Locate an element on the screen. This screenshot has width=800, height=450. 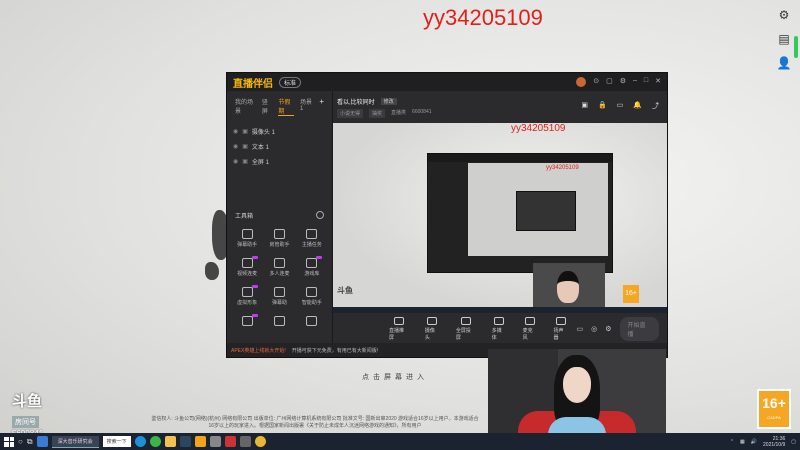
volume-indicator is located at coordinates (796, 47).